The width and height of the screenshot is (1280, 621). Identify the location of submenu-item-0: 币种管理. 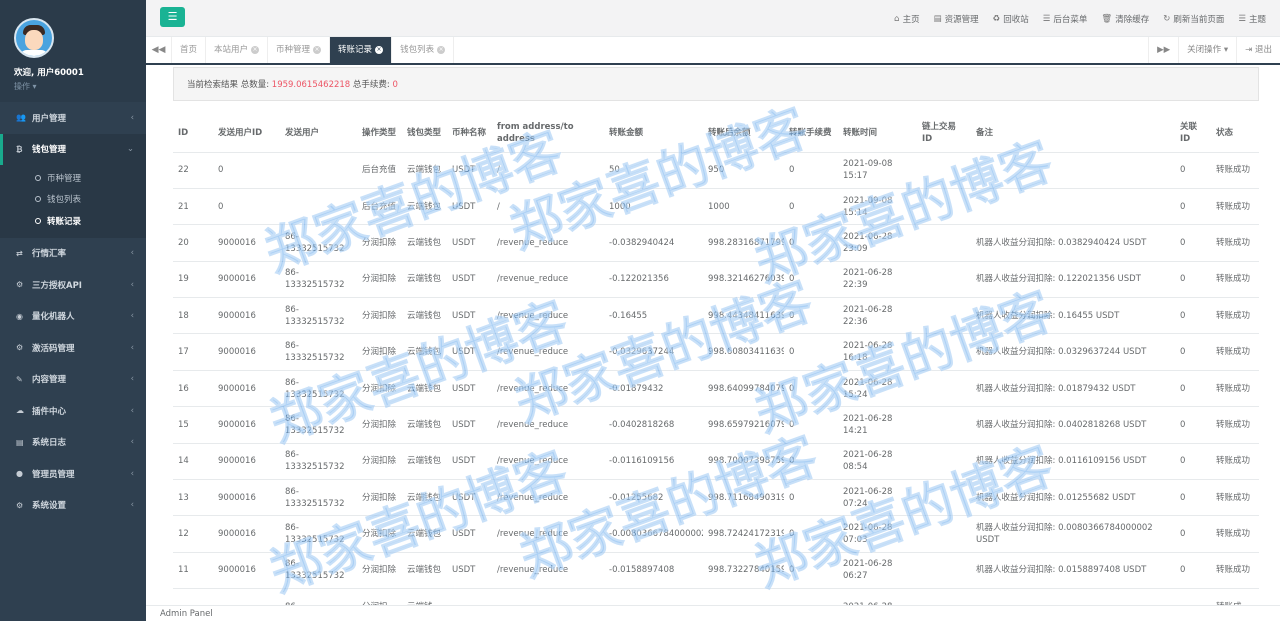
(73, 178).